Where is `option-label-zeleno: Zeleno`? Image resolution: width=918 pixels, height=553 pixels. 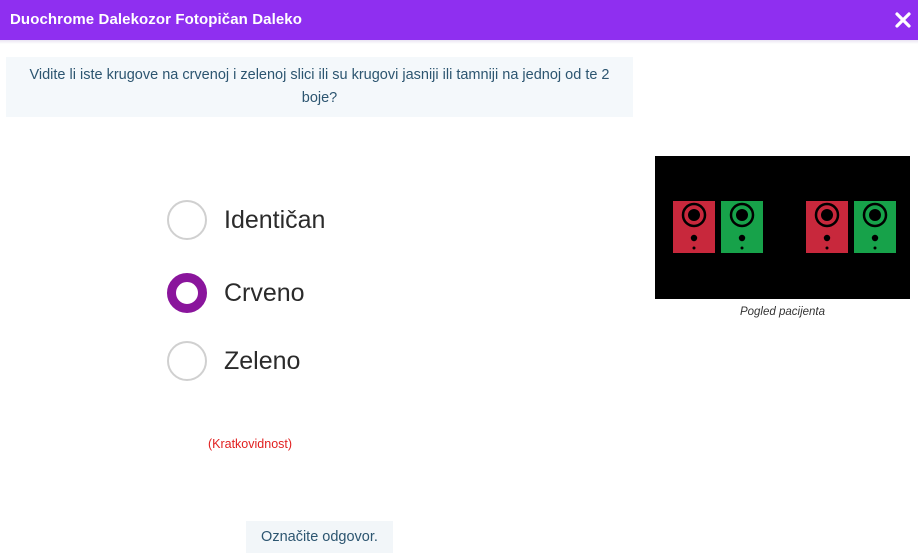 option-label-zeleno: Zeleno is located at coordinates (262, 360).